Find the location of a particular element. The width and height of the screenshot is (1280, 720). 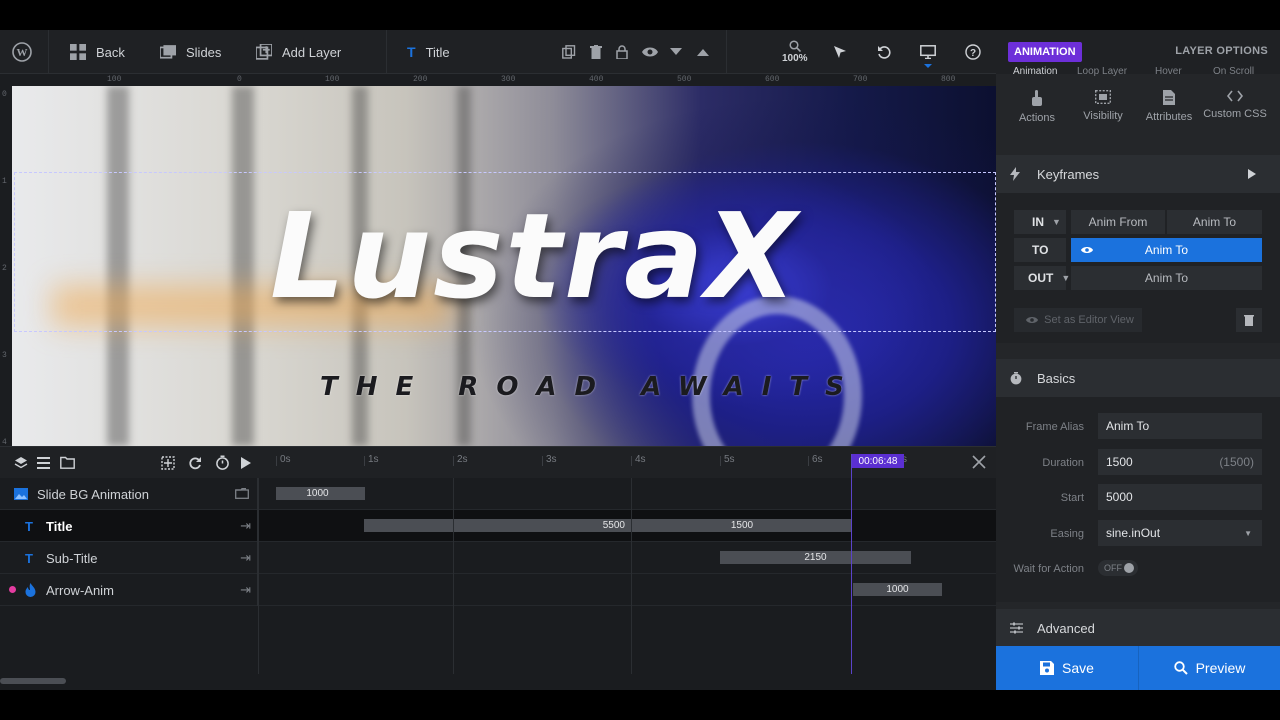

timeline-row-slide-bg: Slide BG Animation 1000 is located at coordinates (498, 494).